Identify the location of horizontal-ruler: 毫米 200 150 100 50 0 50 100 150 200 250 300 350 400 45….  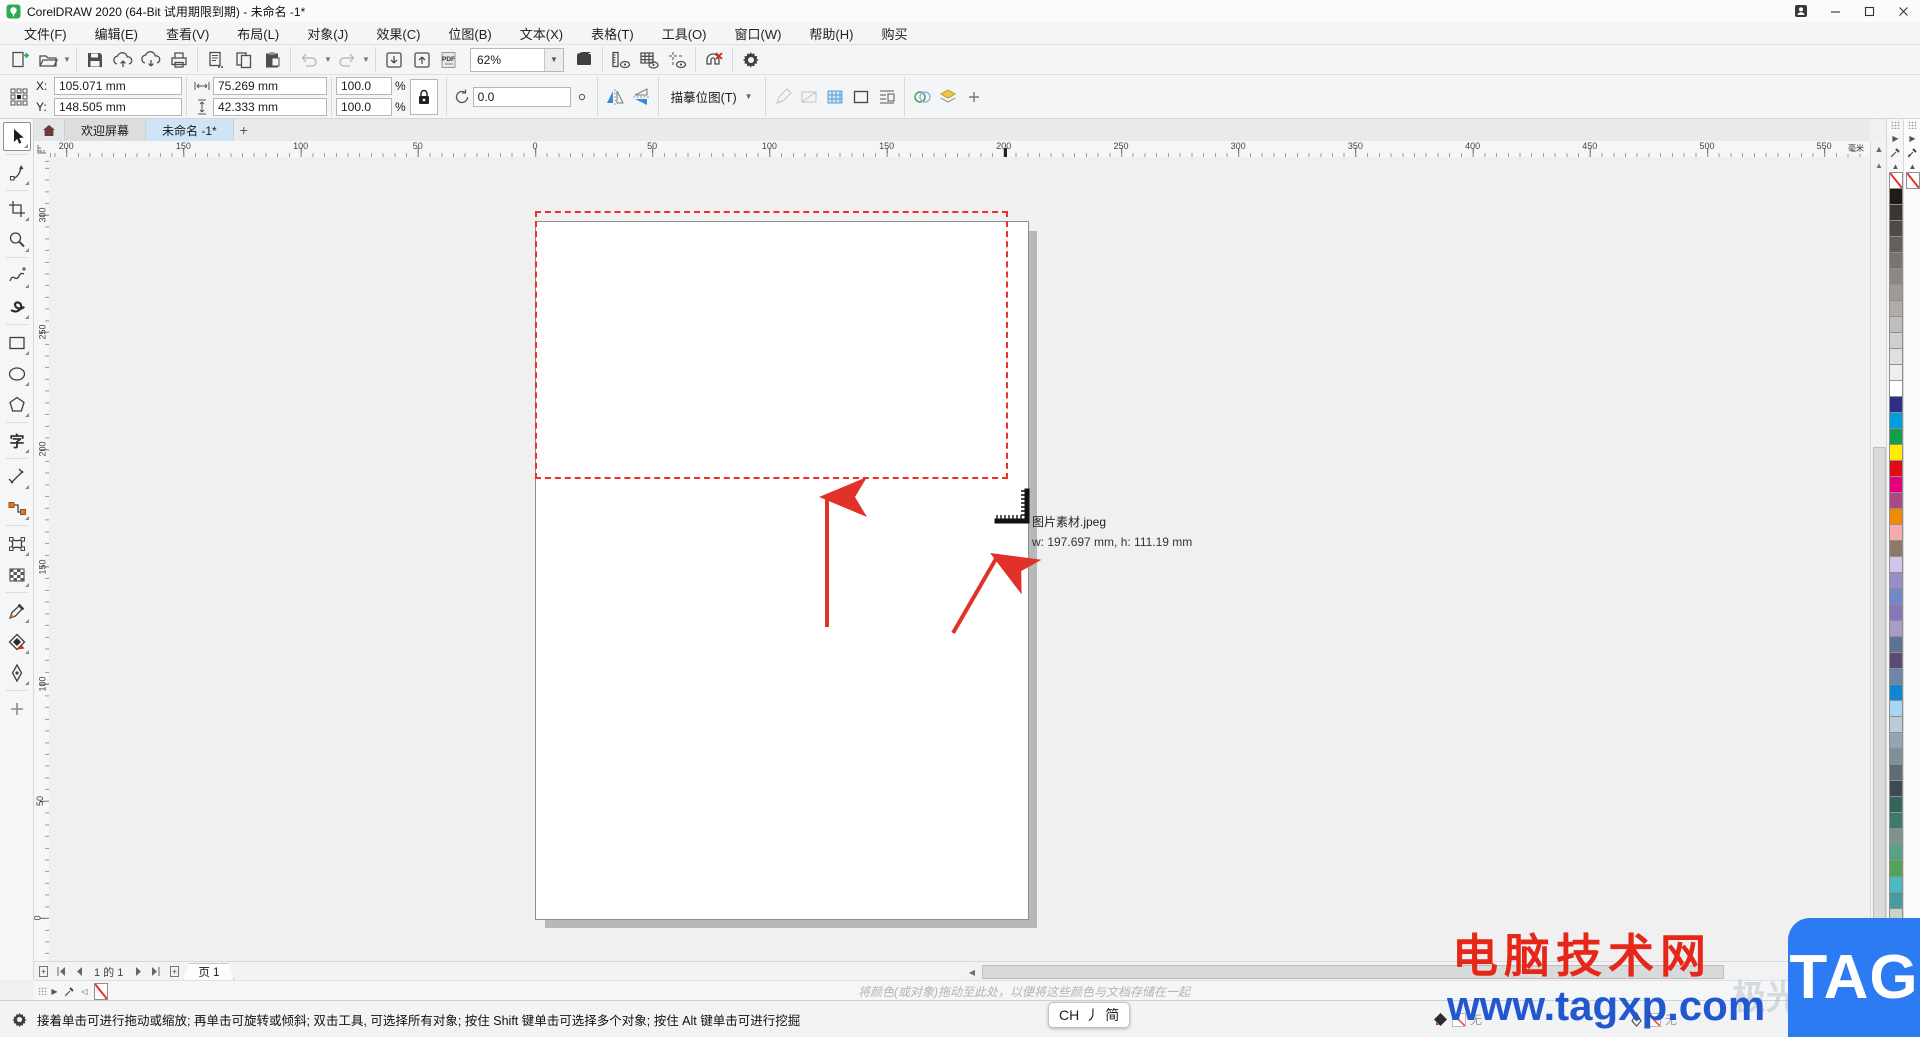
(959, 149).